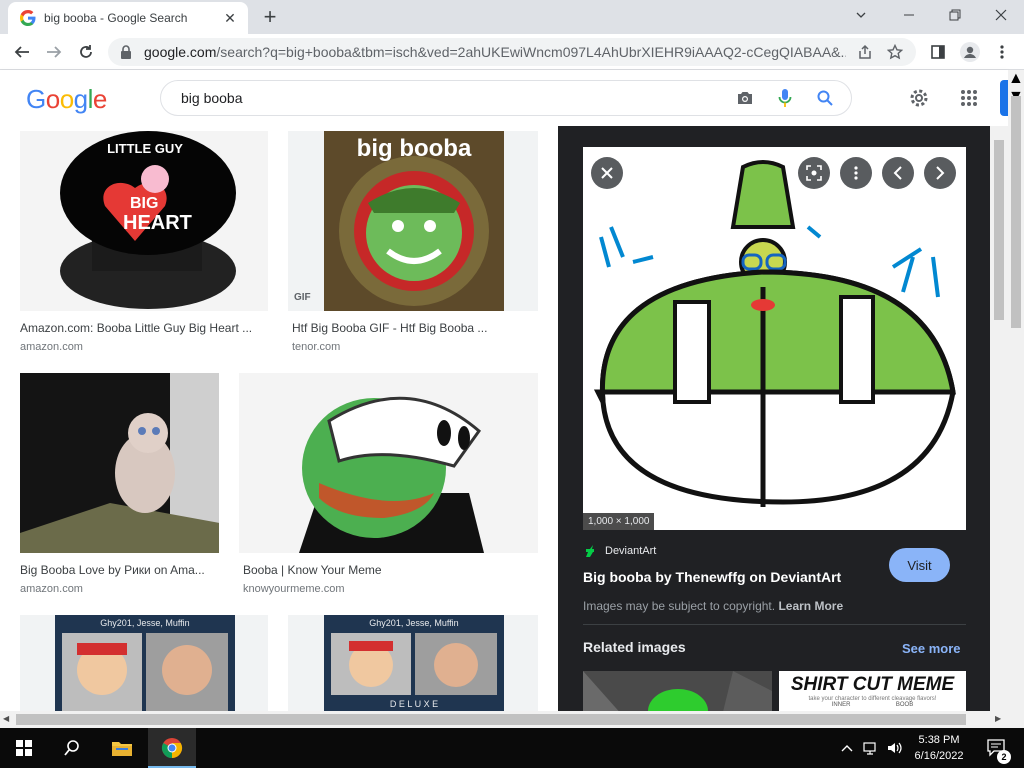  What do you see at coordinates (919, 565) in the screenshot?
I see `visit-button: Visit` at bounding box center [919, 565].